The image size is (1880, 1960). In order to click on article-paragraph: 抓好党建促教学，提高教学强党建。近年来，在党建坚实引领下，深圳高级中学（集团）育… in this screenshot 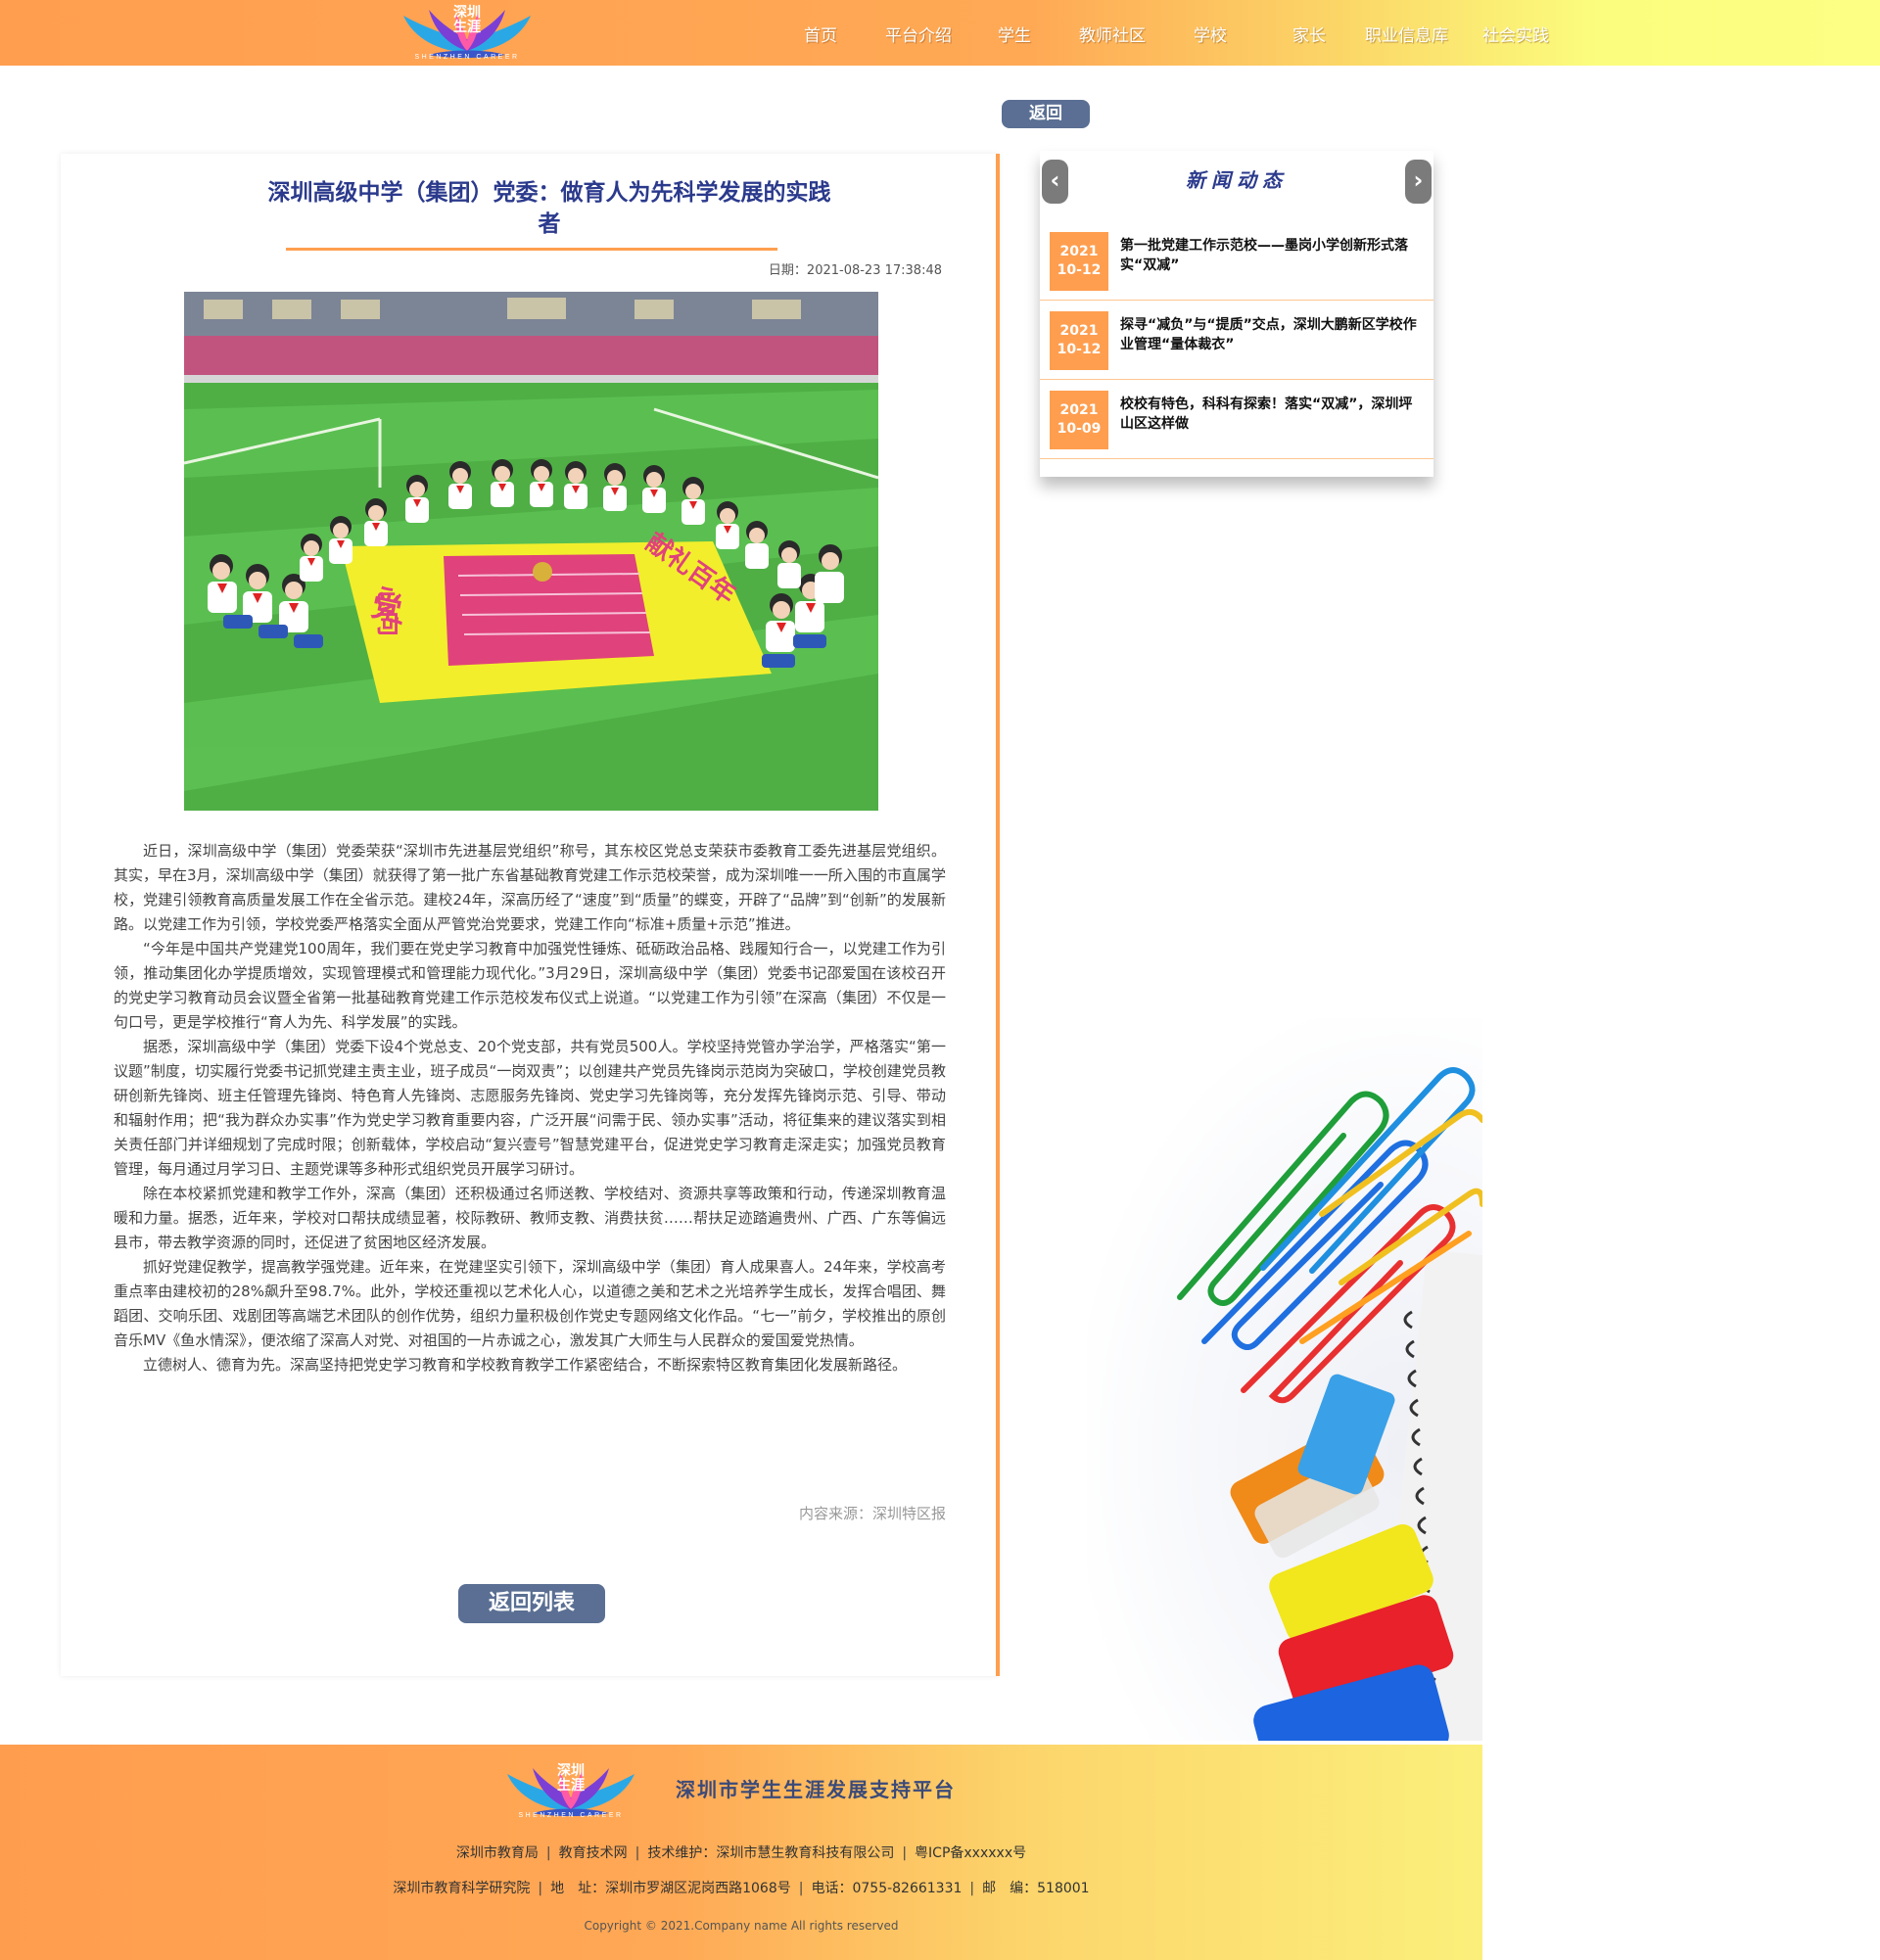, I will do `click(530, 1303)`.